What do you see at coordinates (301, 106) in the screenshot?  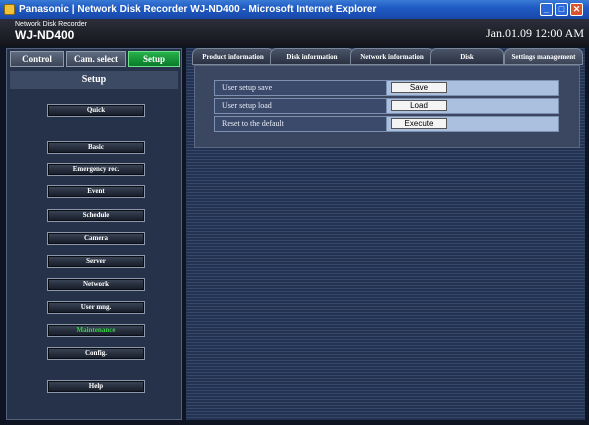 I see `user-setup-load-label: User setup load` at bounding box center [301, 106].